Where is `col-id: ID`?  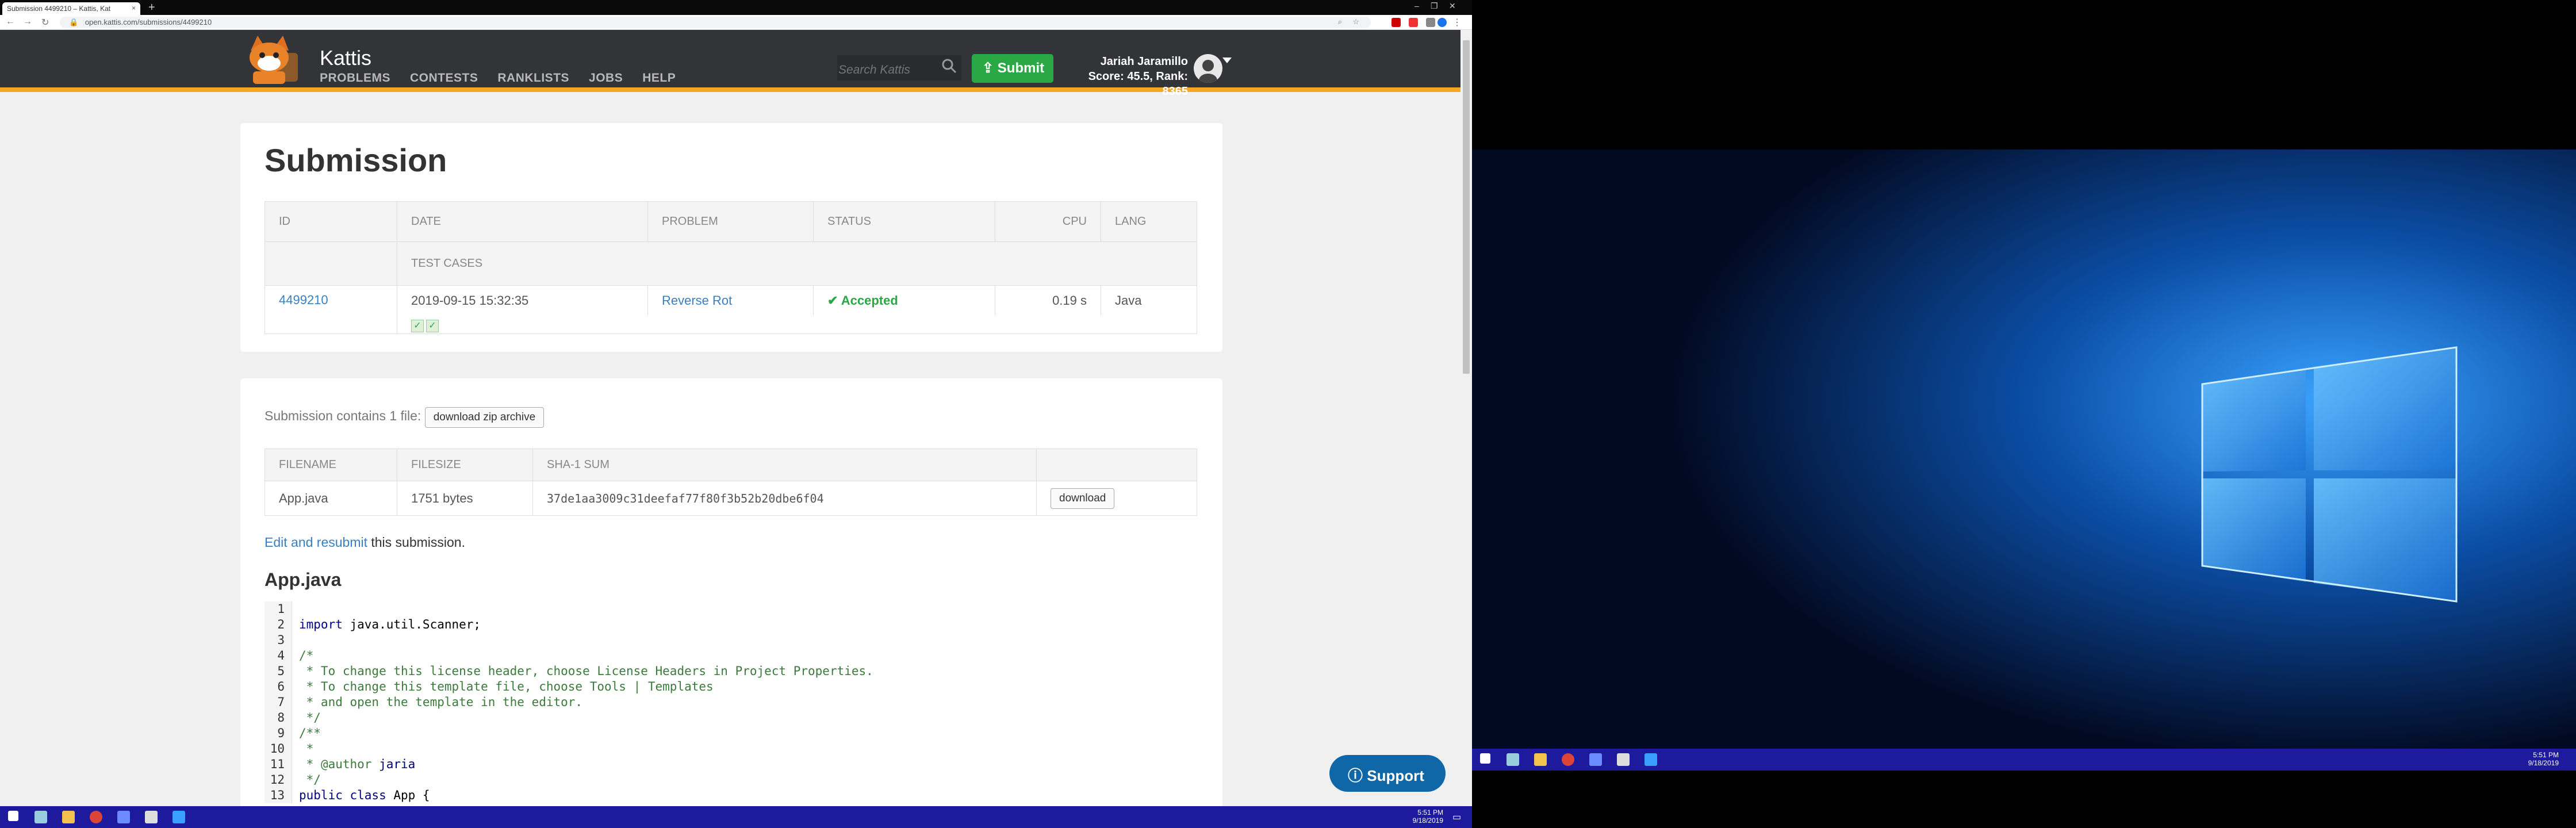 col-id: ID is located at coordinates (330, 221).